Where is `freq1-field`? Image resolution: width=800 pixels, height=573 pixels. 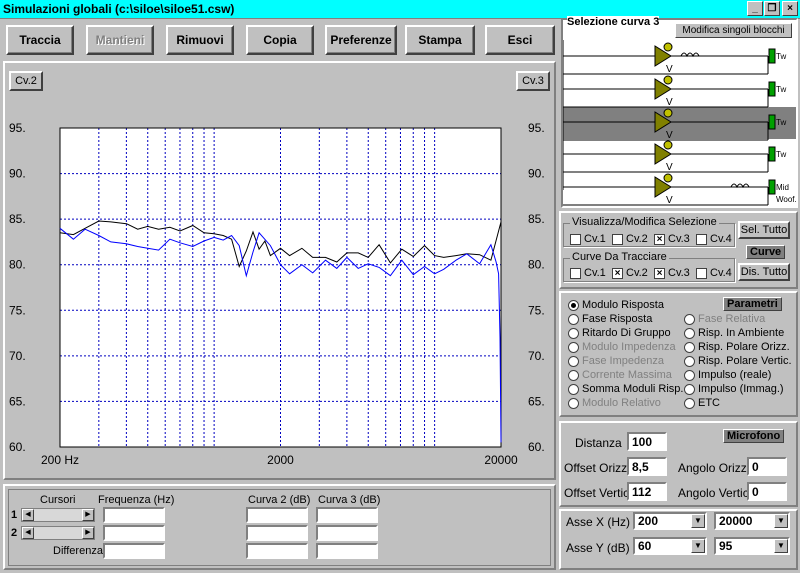 freq1-field is located at coordinates (134, 515).